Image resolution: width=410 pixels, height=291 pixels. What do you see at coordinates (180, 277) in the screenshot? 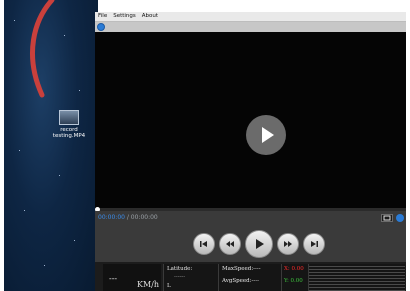
I see `latitude-value: ------` at bounding box center [180, 277].